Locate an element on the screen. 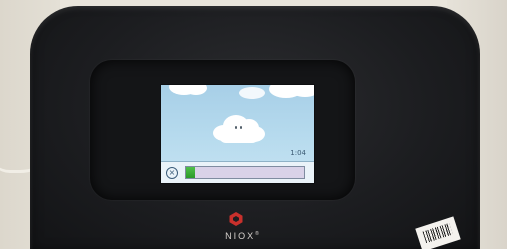 The height and width of the screenshot is (249, 507). progress-bar is located at coordinates (245, 172).